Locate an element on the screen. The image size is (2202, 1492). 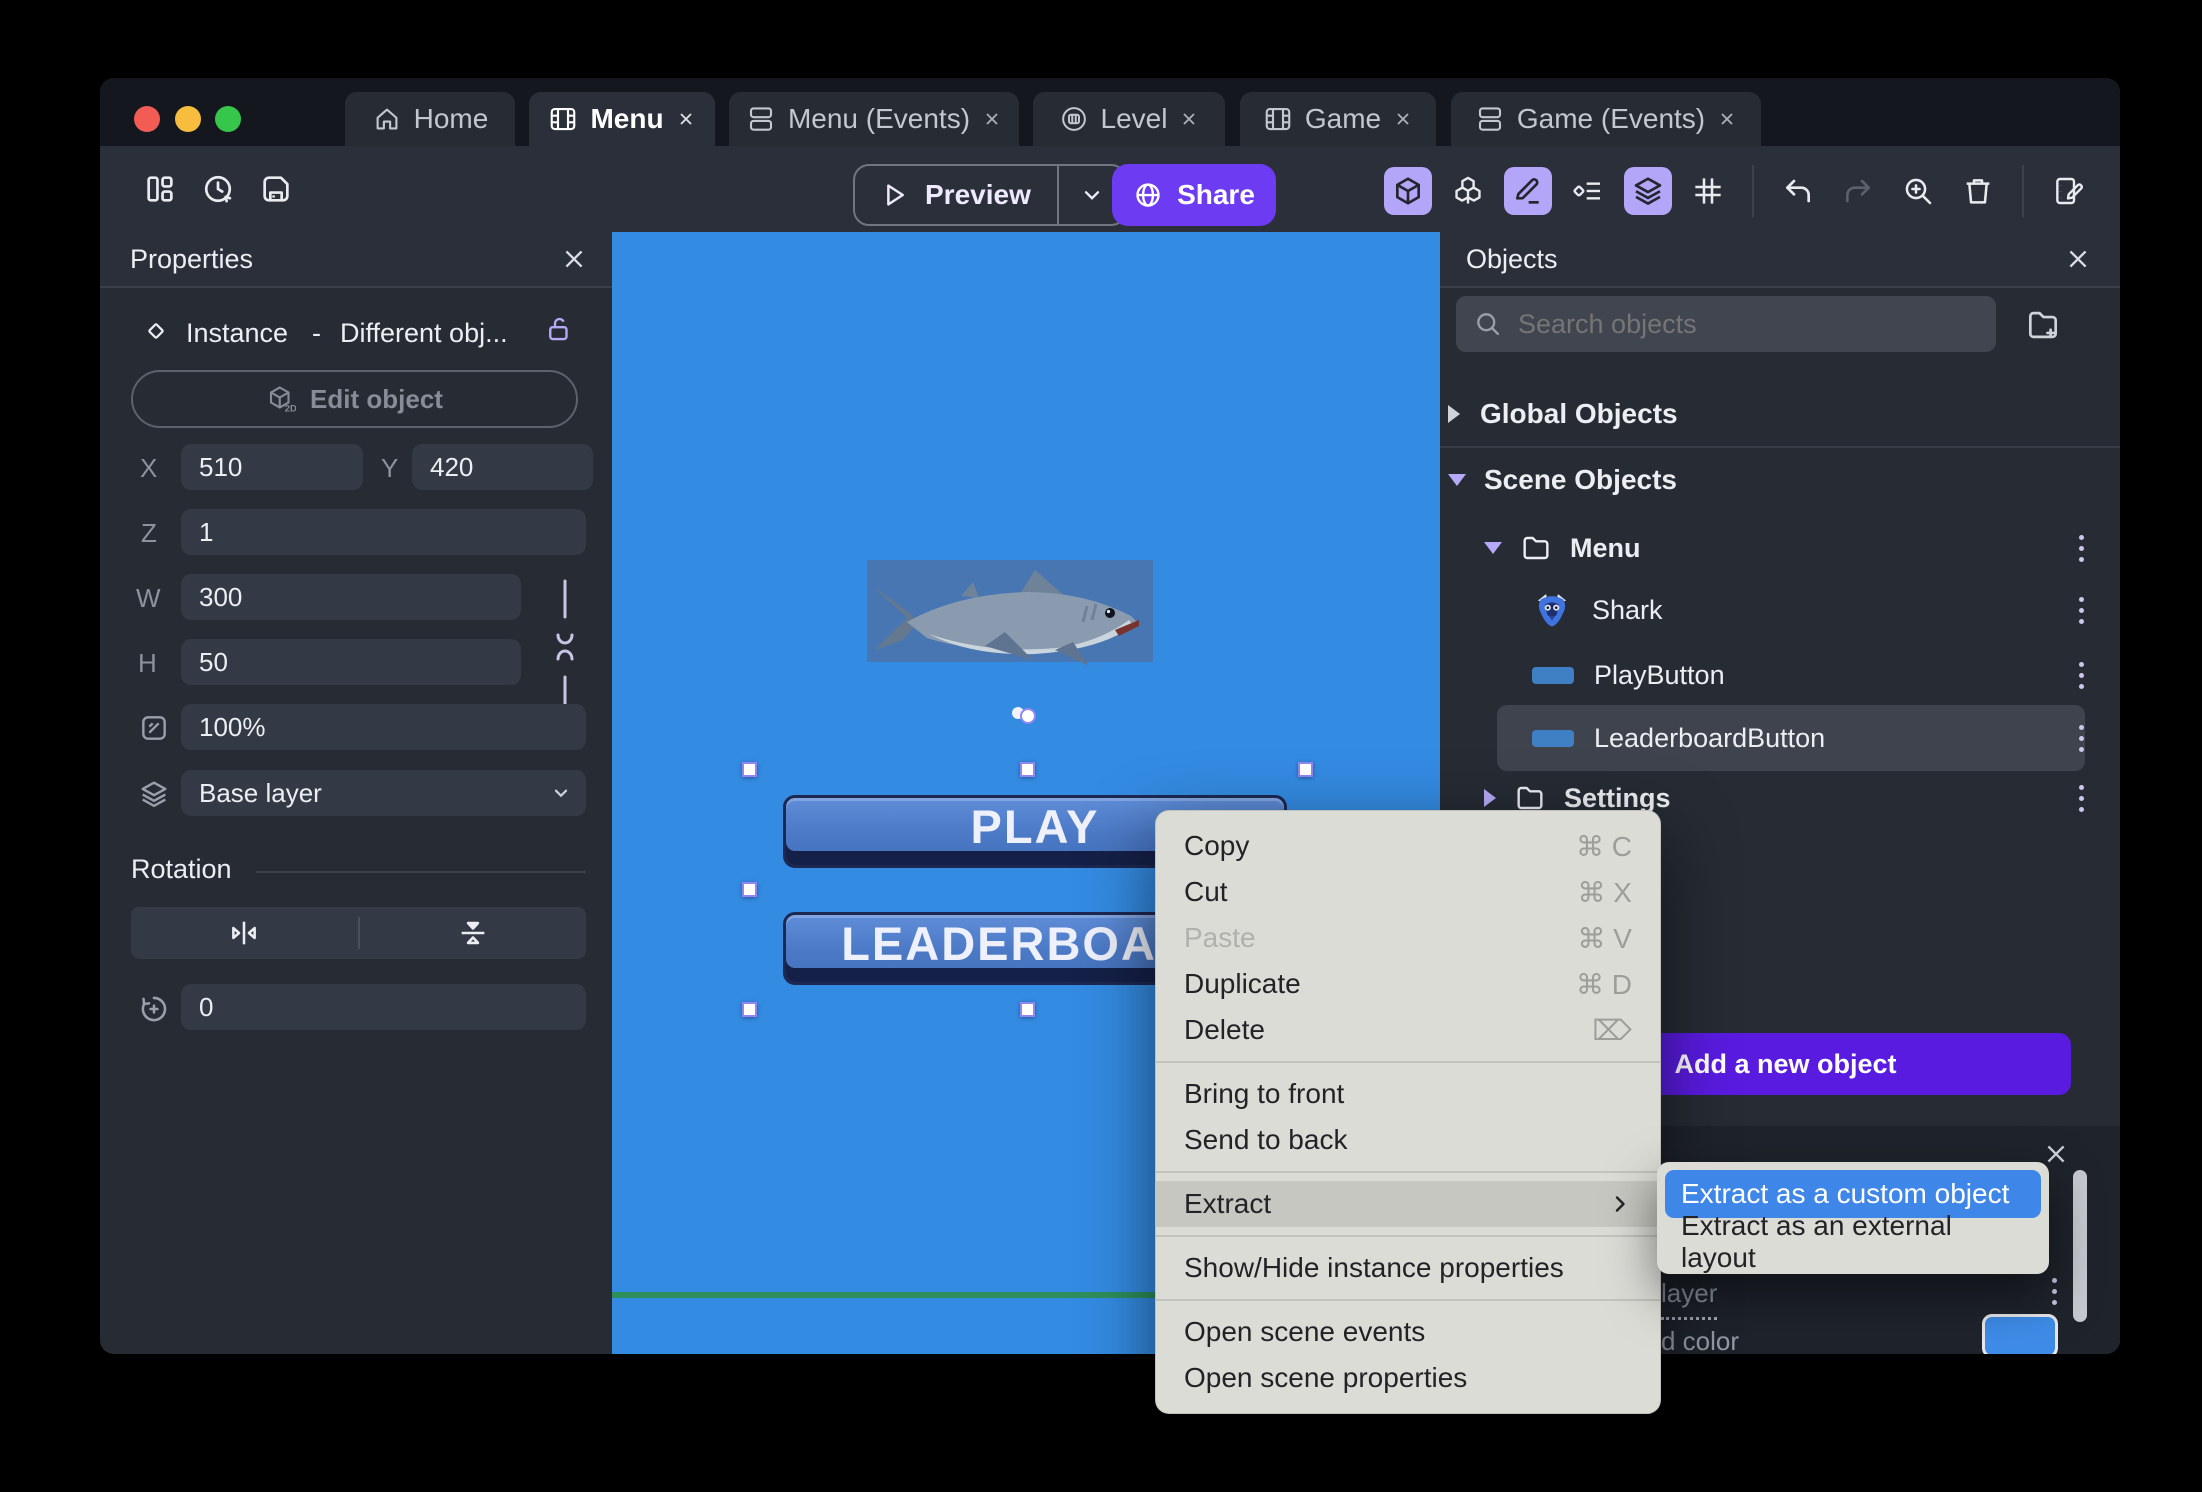
rotation-input is located at coordinates (383, 1007).